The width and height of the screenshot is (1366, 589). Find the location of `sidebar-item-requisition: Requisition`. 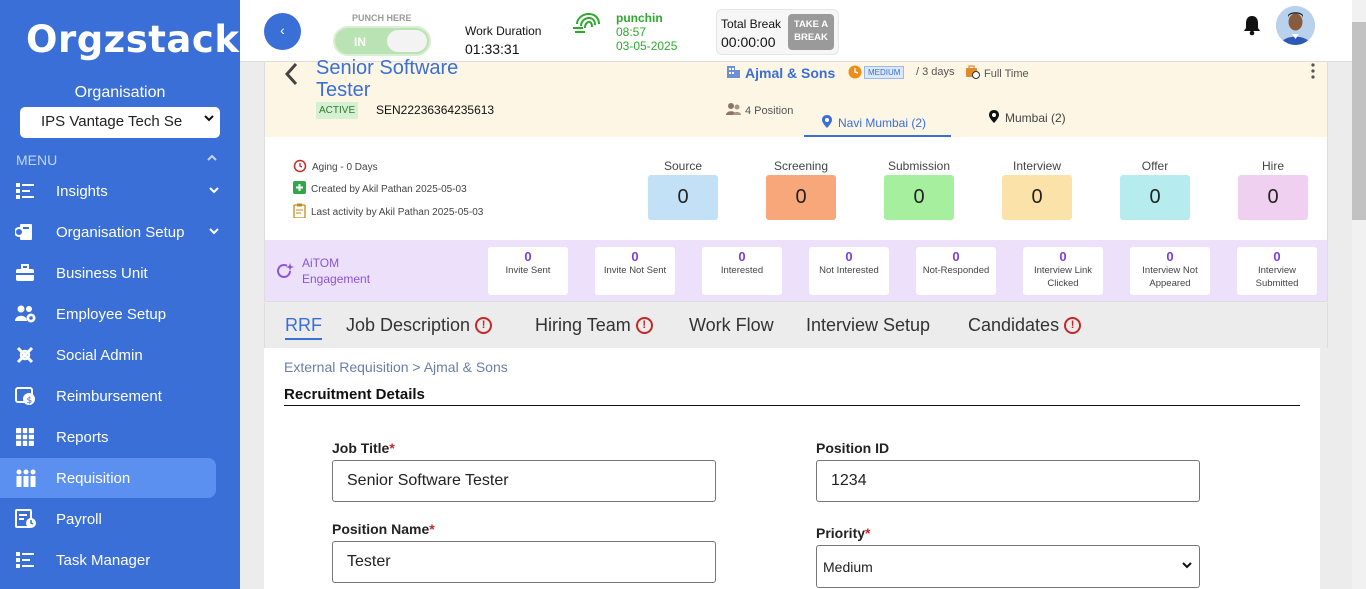

sidebar-item-requisition: Requisition is located at coordinates (108, 478).